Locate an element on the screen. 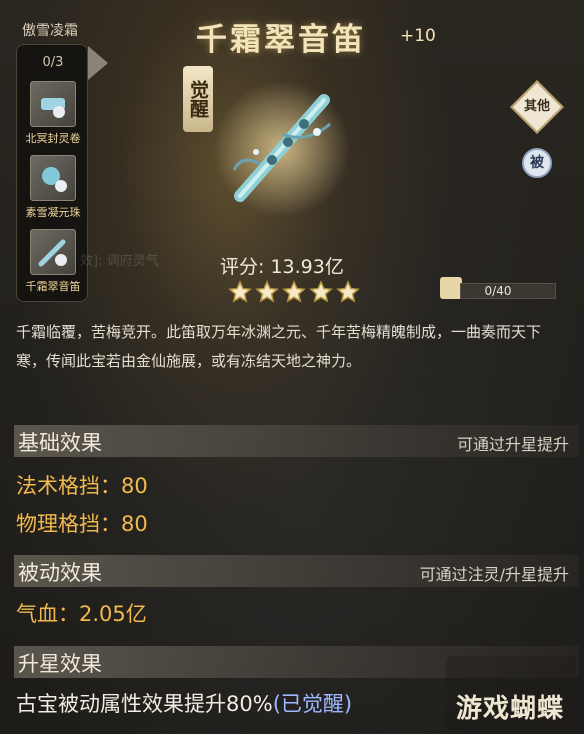 The height and width of the screenshot is (734, 584). collapse-arrow-icon is located at coordinates (98, 63).